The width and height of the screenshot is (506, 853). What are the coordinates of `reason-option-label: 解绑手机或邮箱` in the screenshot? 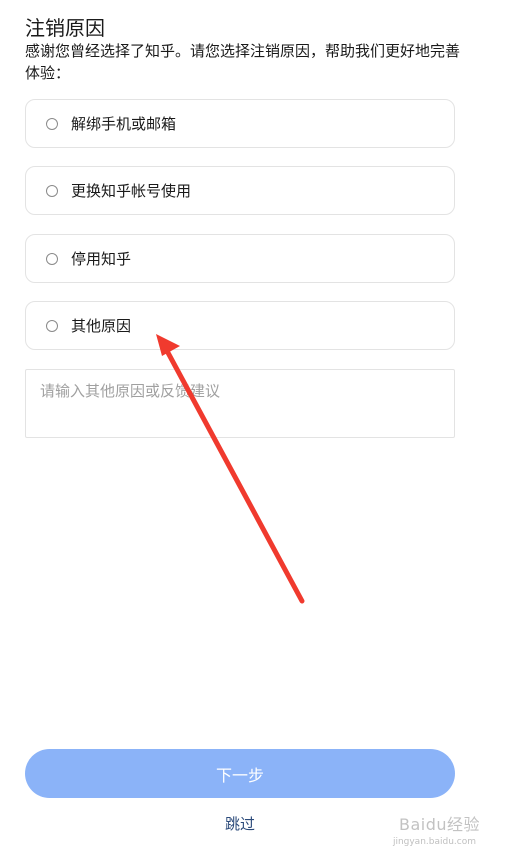 It's located at (124, 124).